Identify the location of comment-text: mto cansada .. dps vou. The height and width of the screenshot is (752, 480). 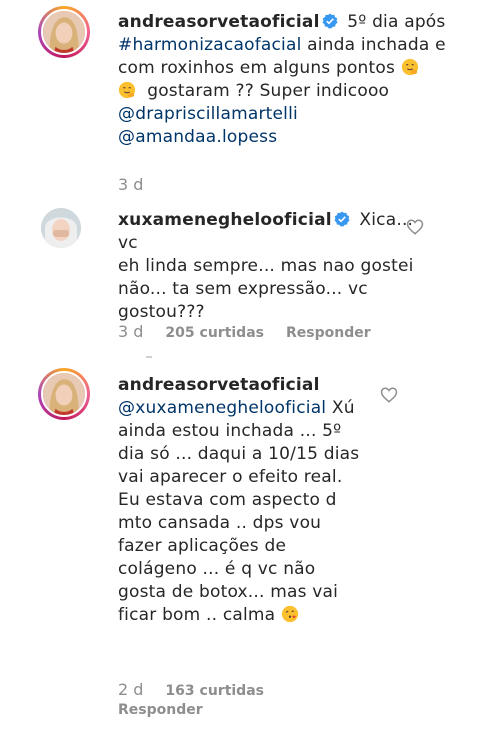
(220, 523).